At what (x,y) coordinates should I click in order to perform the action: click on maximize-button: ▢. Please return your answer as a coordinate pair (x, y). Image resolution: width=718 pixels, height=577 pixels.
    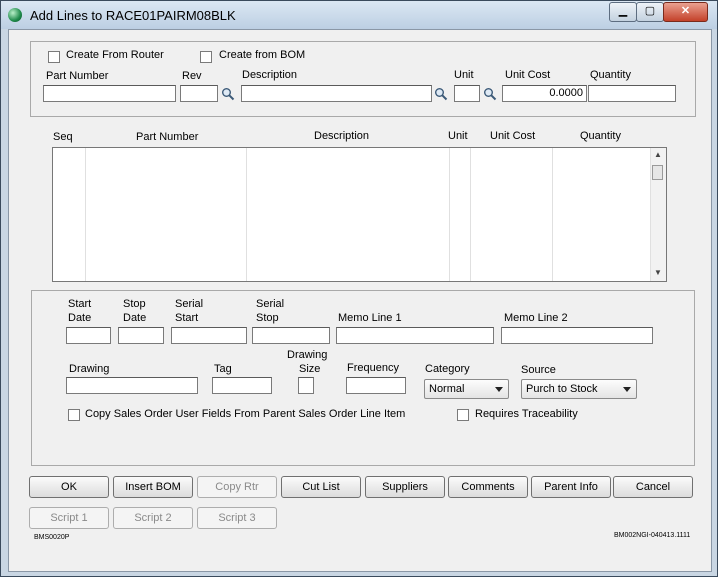
    Looking at the image, I should click on (650, 12).